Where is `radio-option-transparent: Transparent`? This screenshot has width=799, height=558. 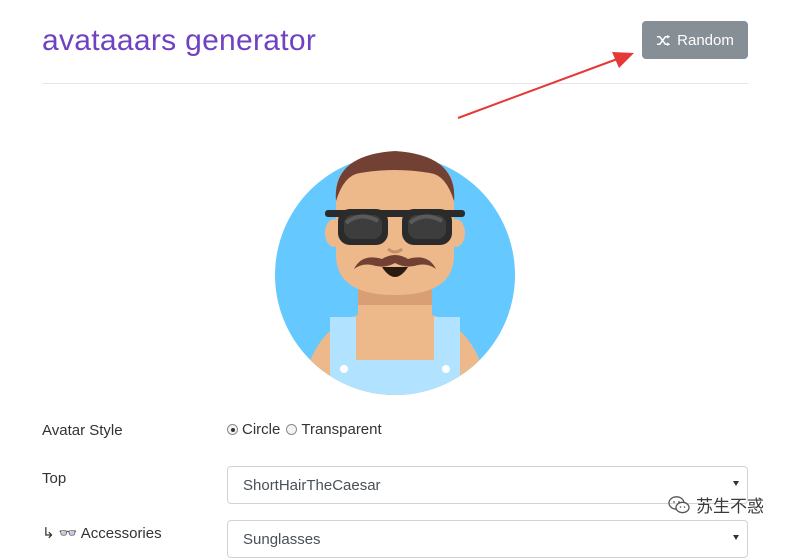 radio-option-transparent: Transparent is located at coordinates (334, 429).